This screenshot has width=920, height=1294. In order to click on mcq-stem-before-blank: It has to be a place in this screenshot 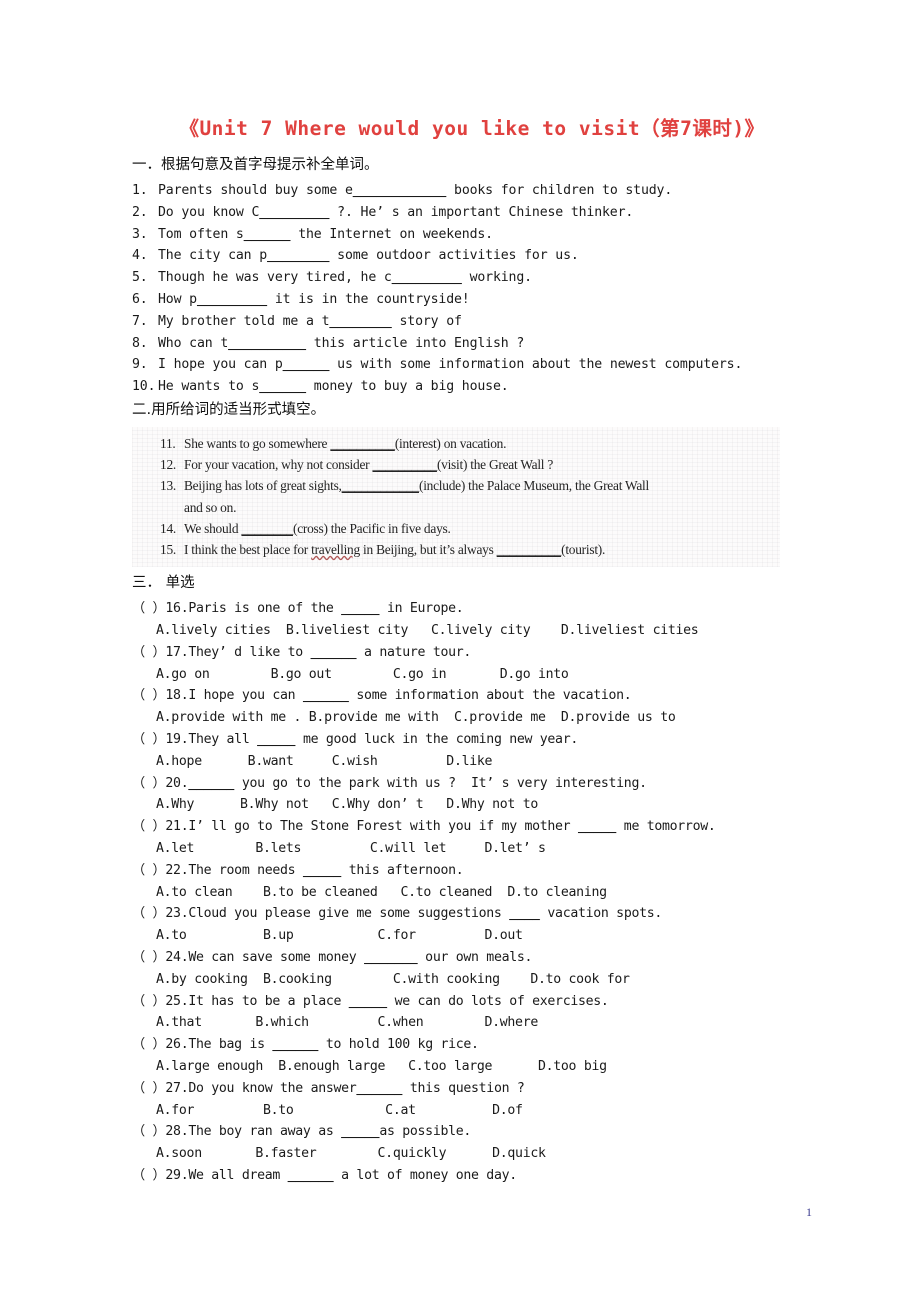, I will do `click(268, 1001)`.